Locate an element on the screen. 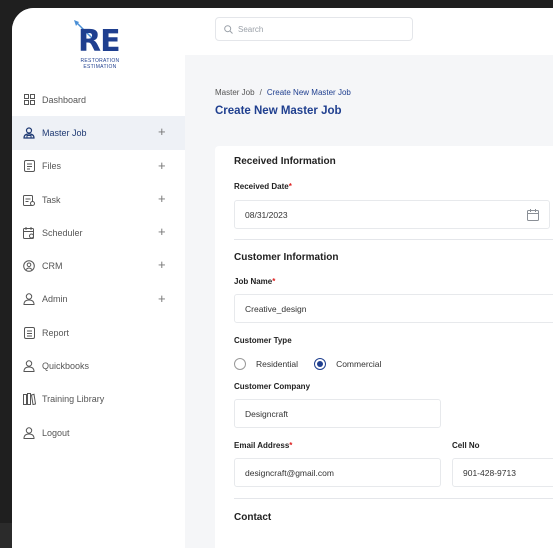 The height and width of the screenshot is (548, 553). received-section-title: Received Information is located at coordinates (285, 161).